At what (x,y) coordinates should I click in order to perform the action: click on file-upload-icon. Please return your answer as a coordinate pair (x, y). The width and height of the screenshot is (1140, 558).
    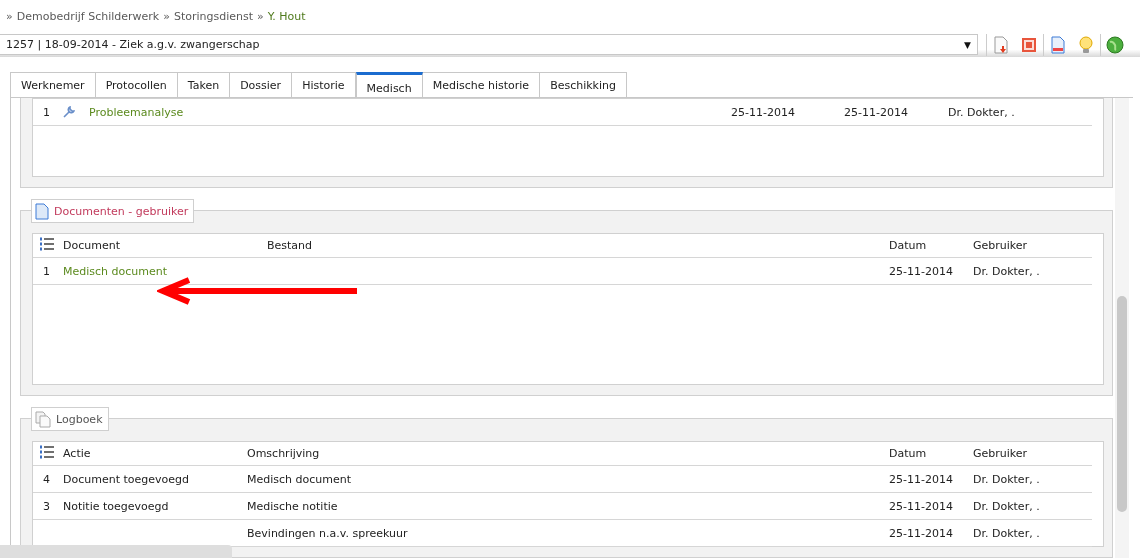
    Looking at the image, I should click on (1001, 44).